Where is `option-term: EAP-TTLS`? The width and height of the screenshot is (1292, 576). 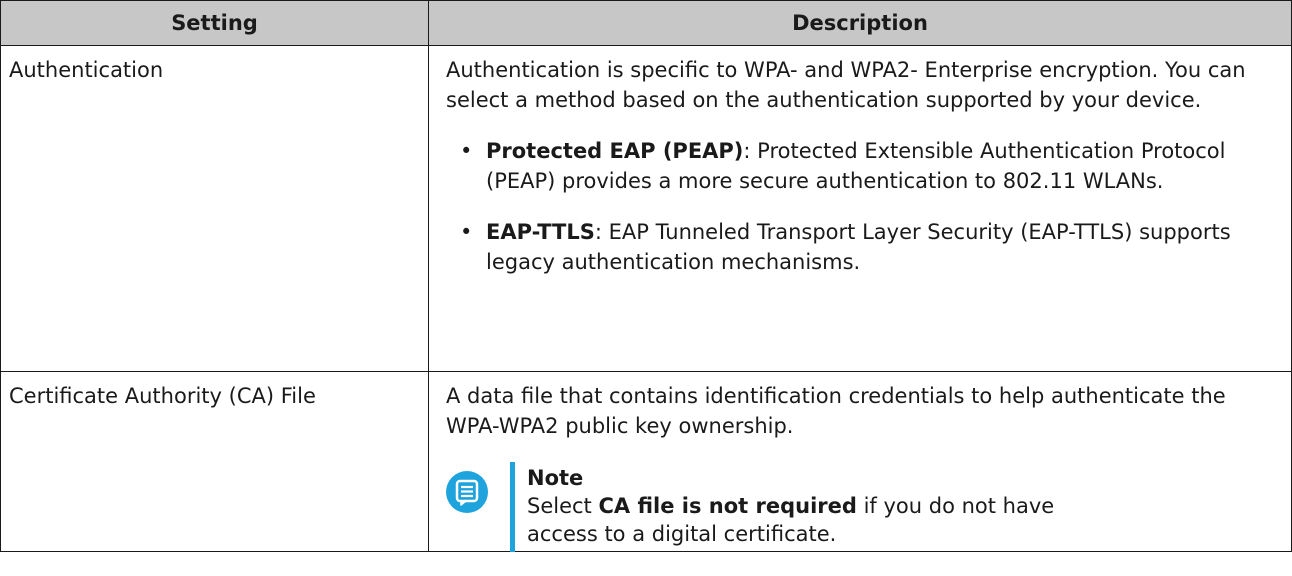 option-term: EAP-TTLS is located at coordinates (540, 232).